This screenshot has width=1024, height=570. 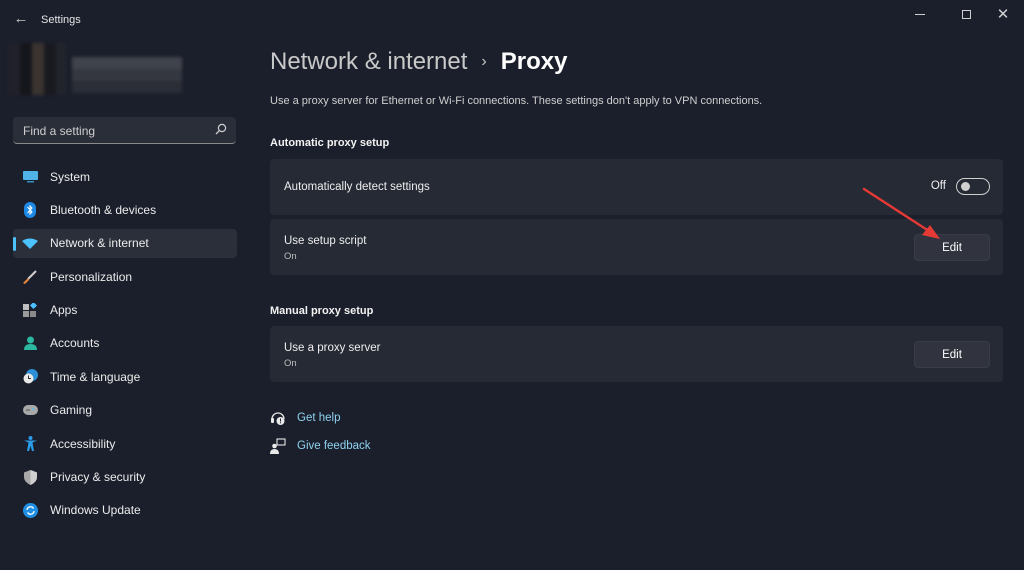 What do you see at coordinates (330, 143) in the screenshot?
I see `automatic-proxy-heading: Automatic proxy setup` at bounding box center [330, 143].